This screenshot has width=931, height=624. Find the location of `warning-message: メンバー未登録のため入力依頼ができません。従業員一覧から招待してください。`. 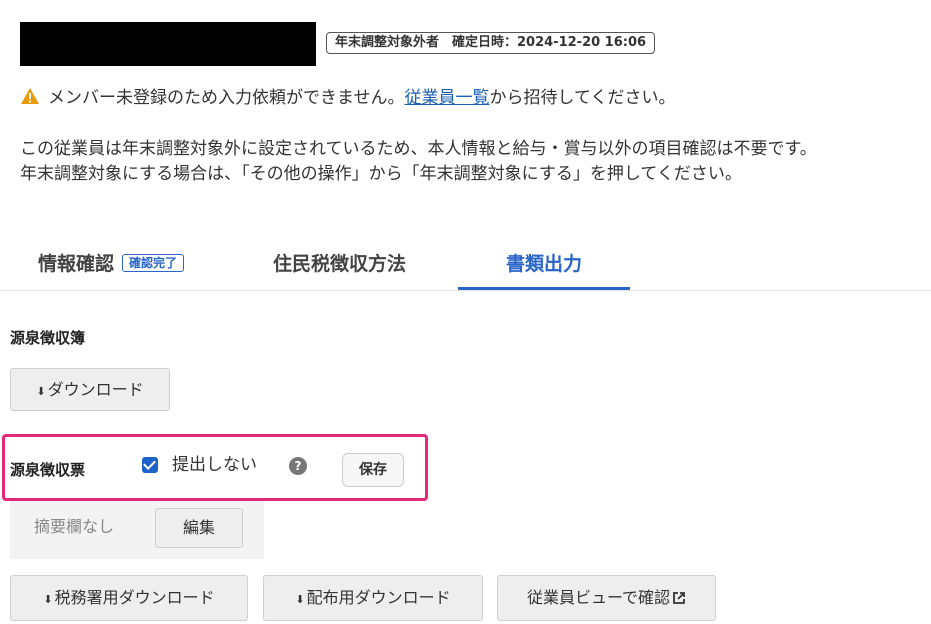

warning-message: メンバー未登録のため入力依頼ができません。従業員一覧から招待してください。 is located at coordinates (347, 98).